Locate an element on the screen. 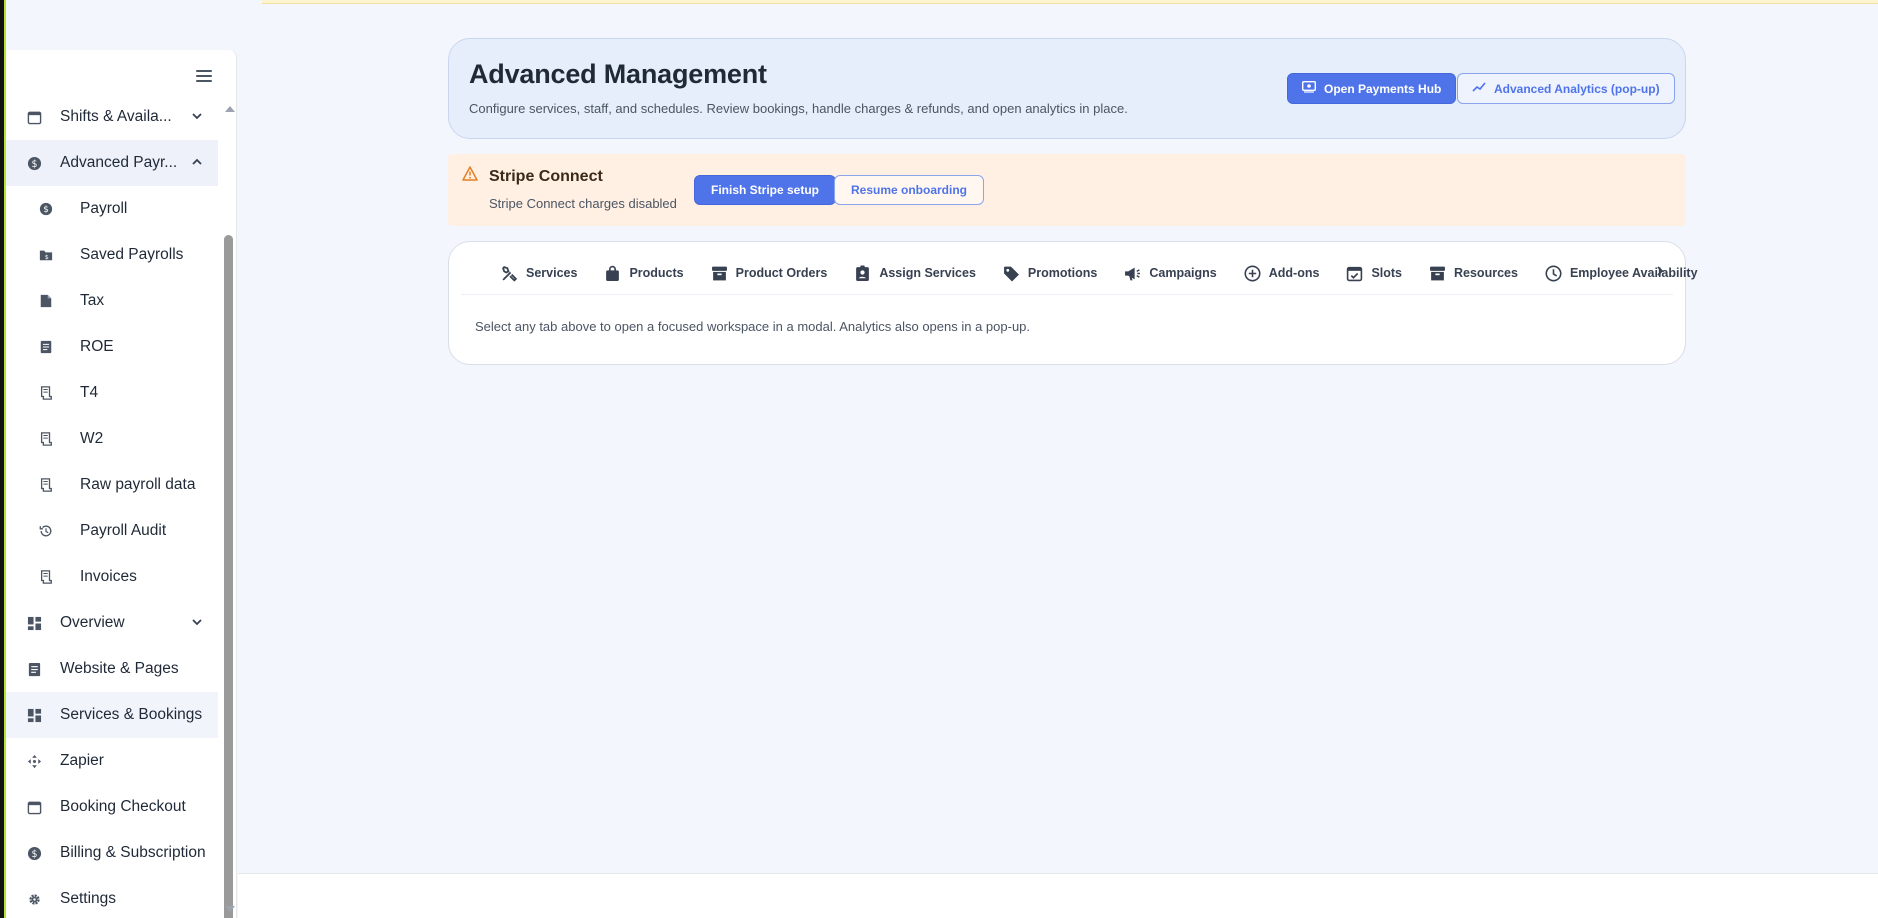 The image size is (1878, 918). sidebar-item-label: Settings is located at coordinates (88, 898).